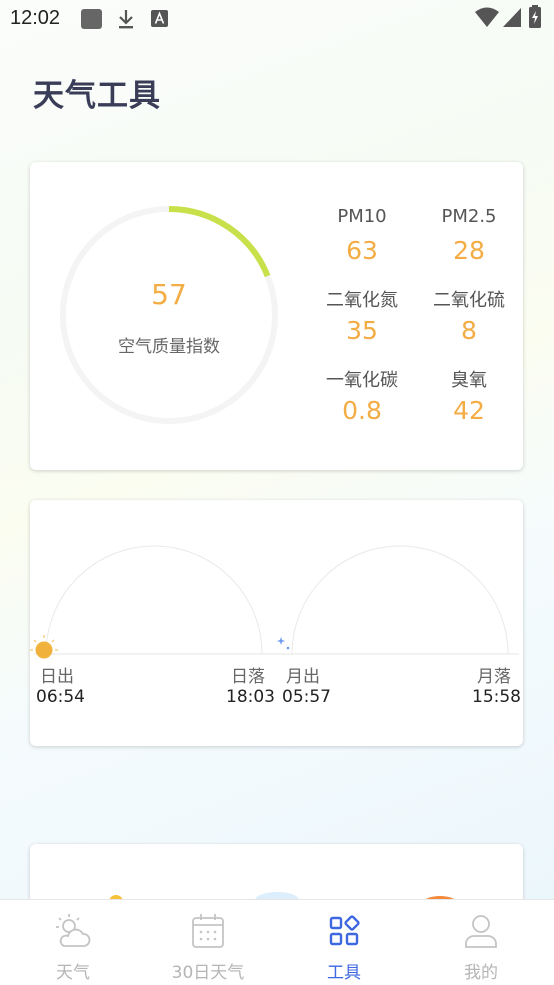 This screenshot has width=554, height=985. Describe the element at coordinates (73, 973) in the screenshot. I see `tab-weather-label: 天气` at that location.